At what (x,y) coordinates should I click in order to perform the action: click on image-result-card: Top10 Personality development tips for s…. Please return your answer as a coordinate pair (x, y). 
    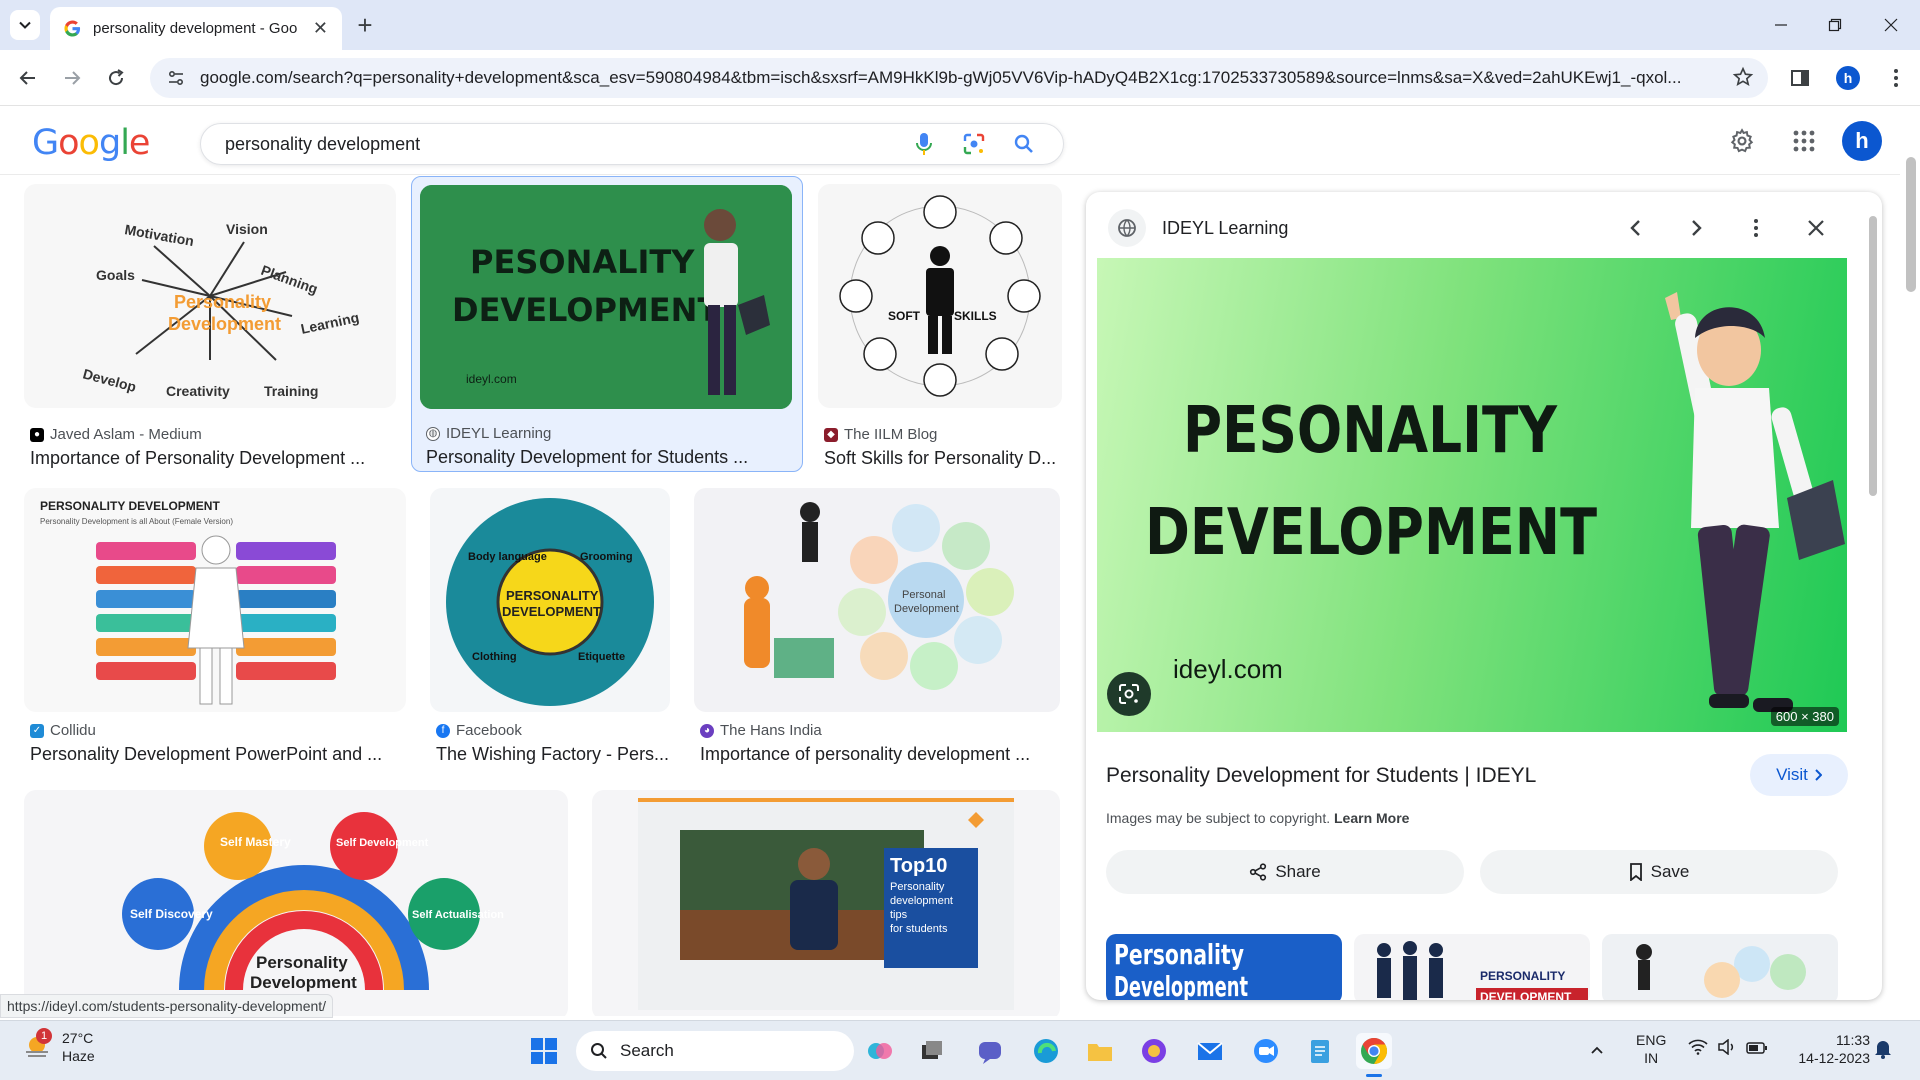
    Looking at the image, I should click on (826, 903).